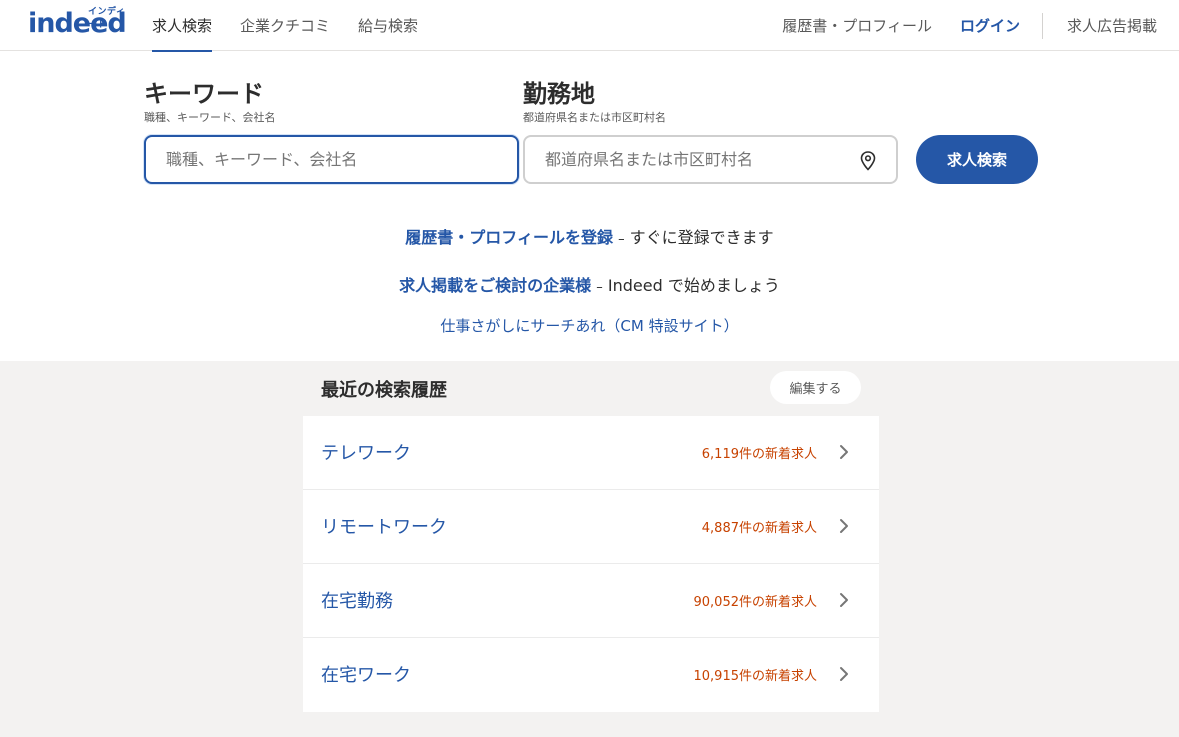 This screenshot has width=1179, height=737. I want to click on location-field, so click(710, 159).